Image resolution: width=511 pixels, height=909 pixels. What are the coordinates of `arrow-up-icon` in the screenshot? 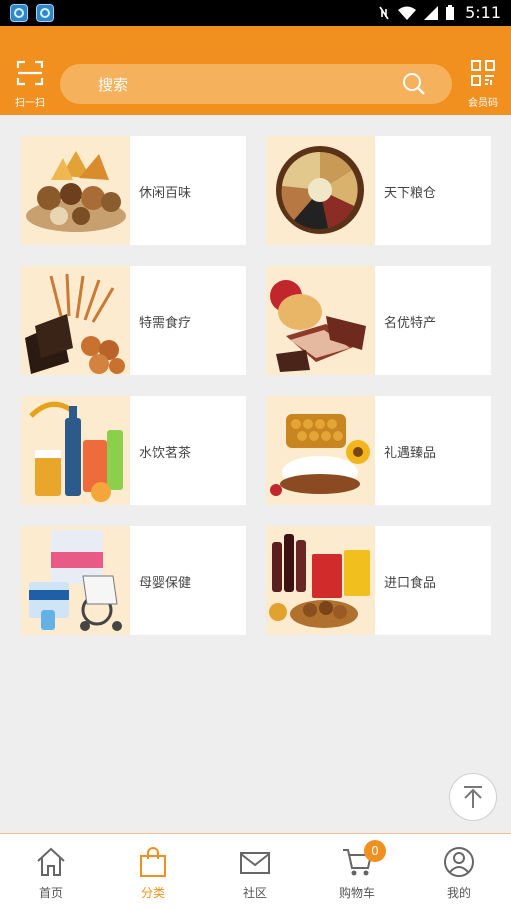 It's located at (473, 797).